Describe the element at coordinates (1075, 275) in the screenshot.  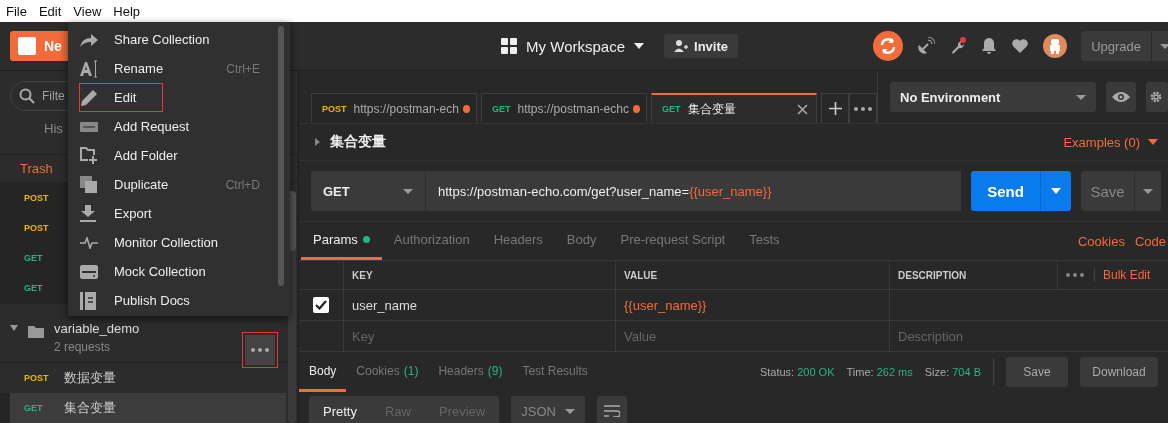
I see `more-icon` at that location.